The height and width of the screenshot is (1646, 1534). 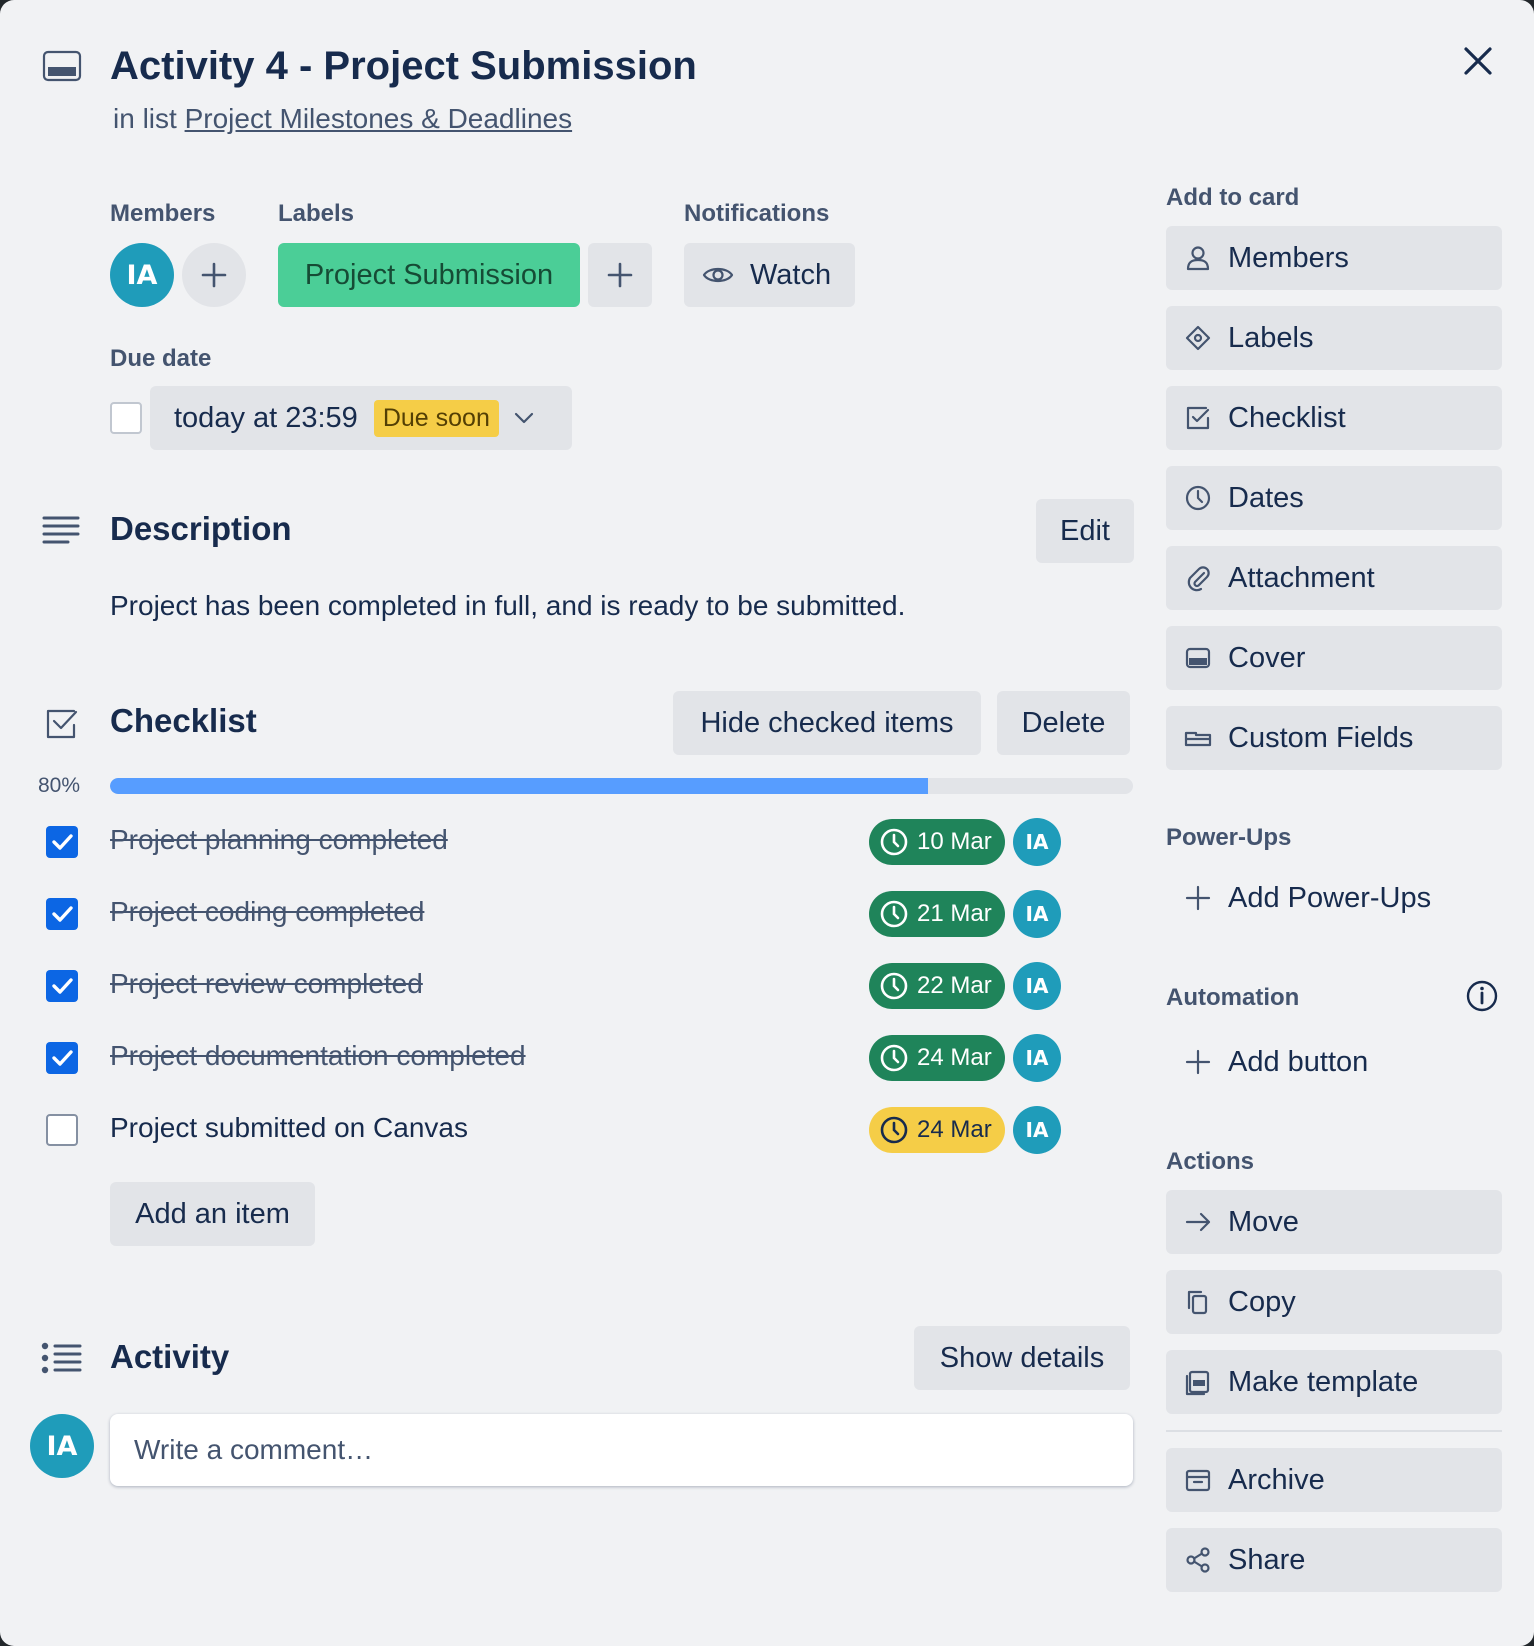 I want to click on sidebar-attachment-button: Attachment, so click(x=1334, y=578).